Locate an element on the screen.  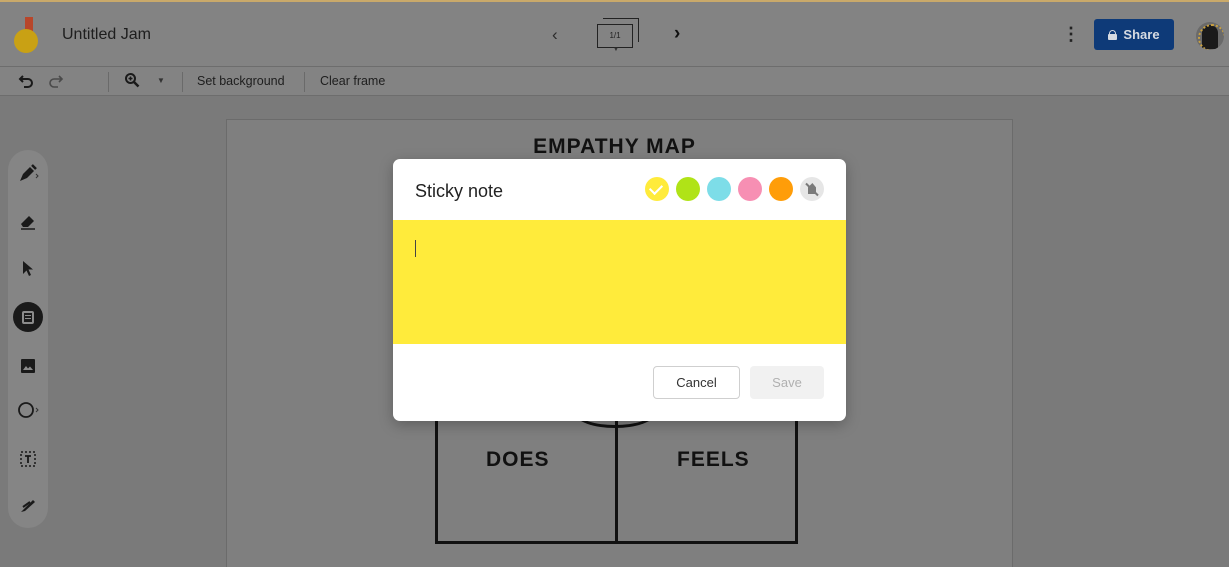
chevron-down-icon: ▼ is located at coordinates (616, 50).